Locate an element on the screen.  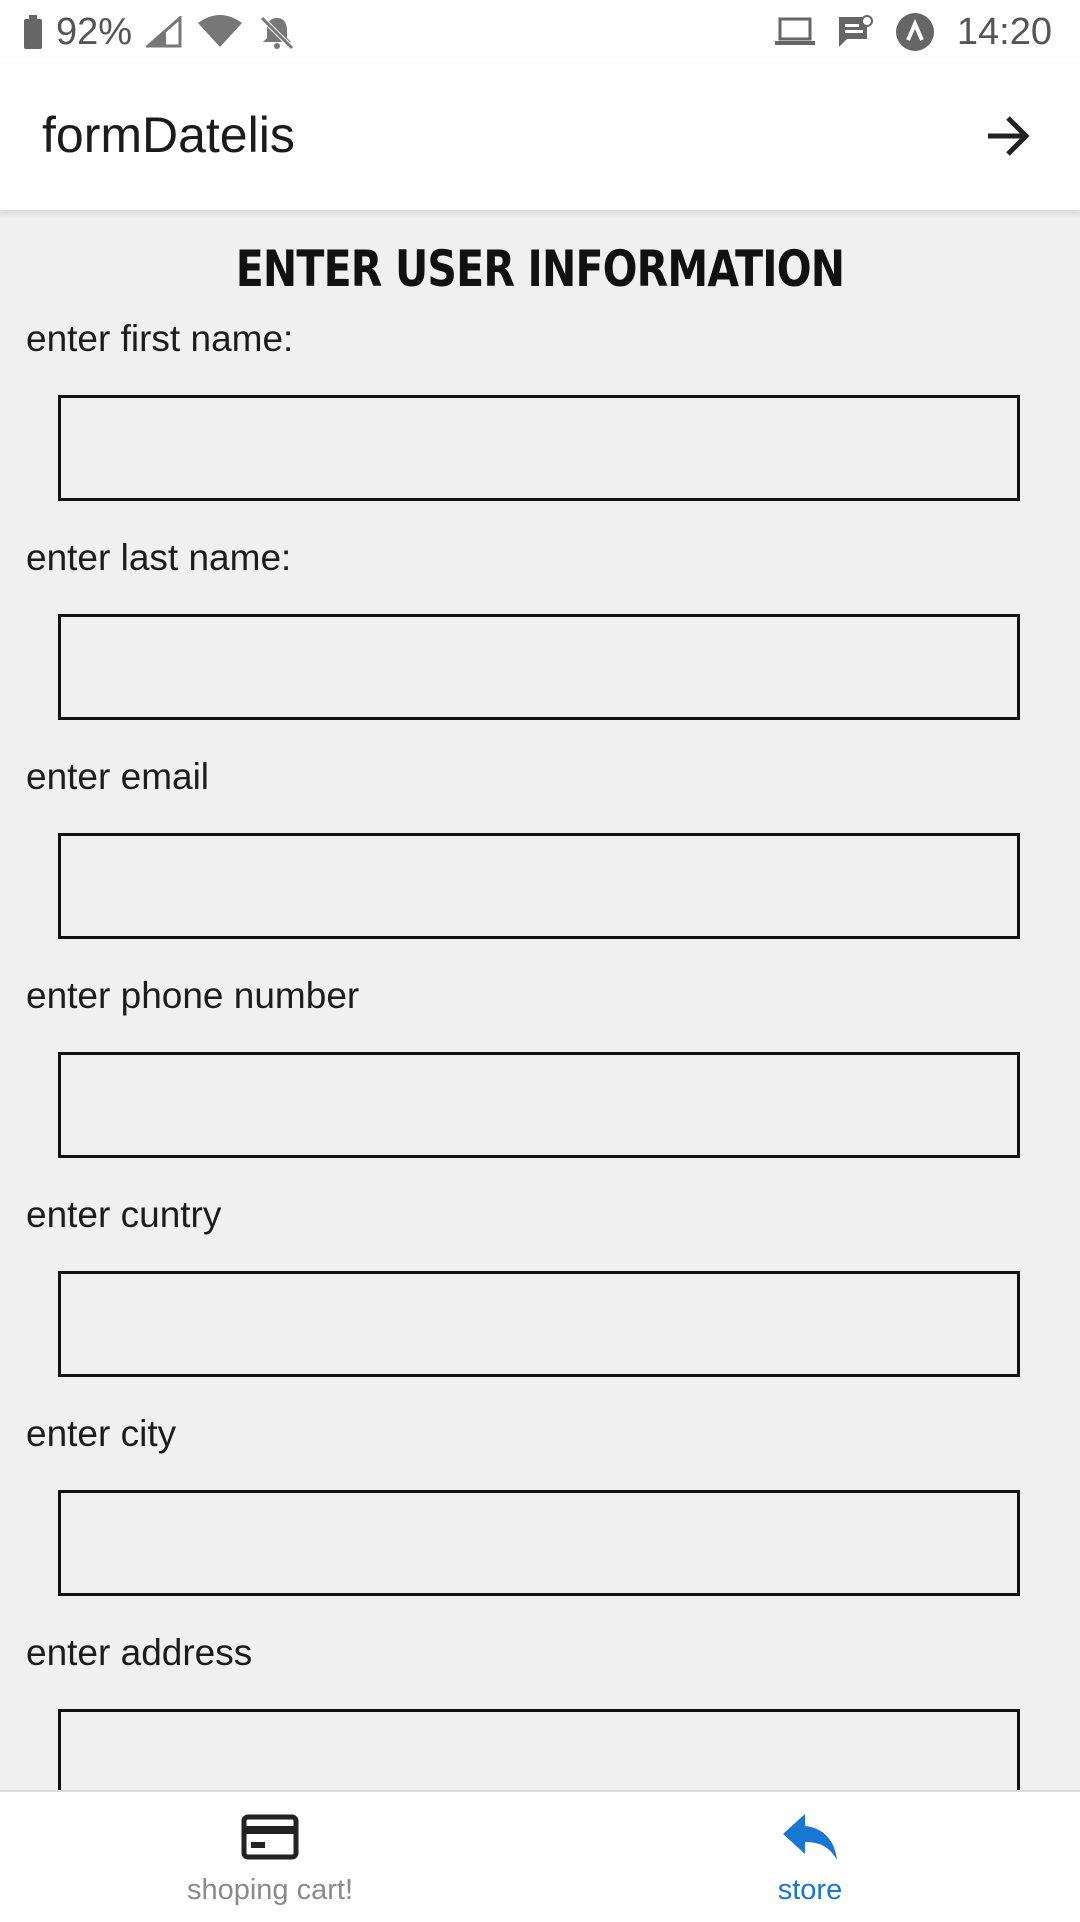
tab-store: store is located at coordinates (810, 1857).